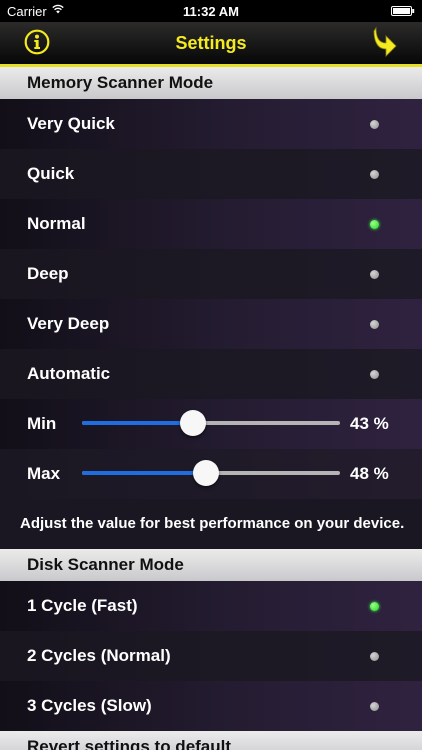  I want to click on max-slider-row: Max 48 %, so click(211, 474).